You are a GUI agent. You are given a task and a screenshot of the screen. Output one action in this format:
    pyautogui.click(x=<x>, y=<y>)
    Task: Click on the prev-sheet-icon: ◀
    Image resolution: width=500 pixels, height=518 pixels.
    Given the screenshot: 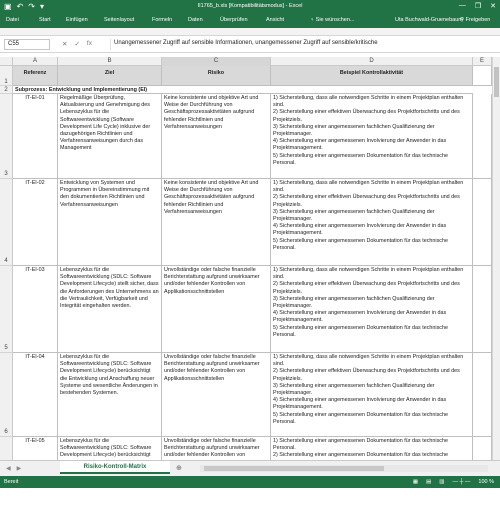 What is the action you would take?
    pyautogui.click(x=8, y=468)
    